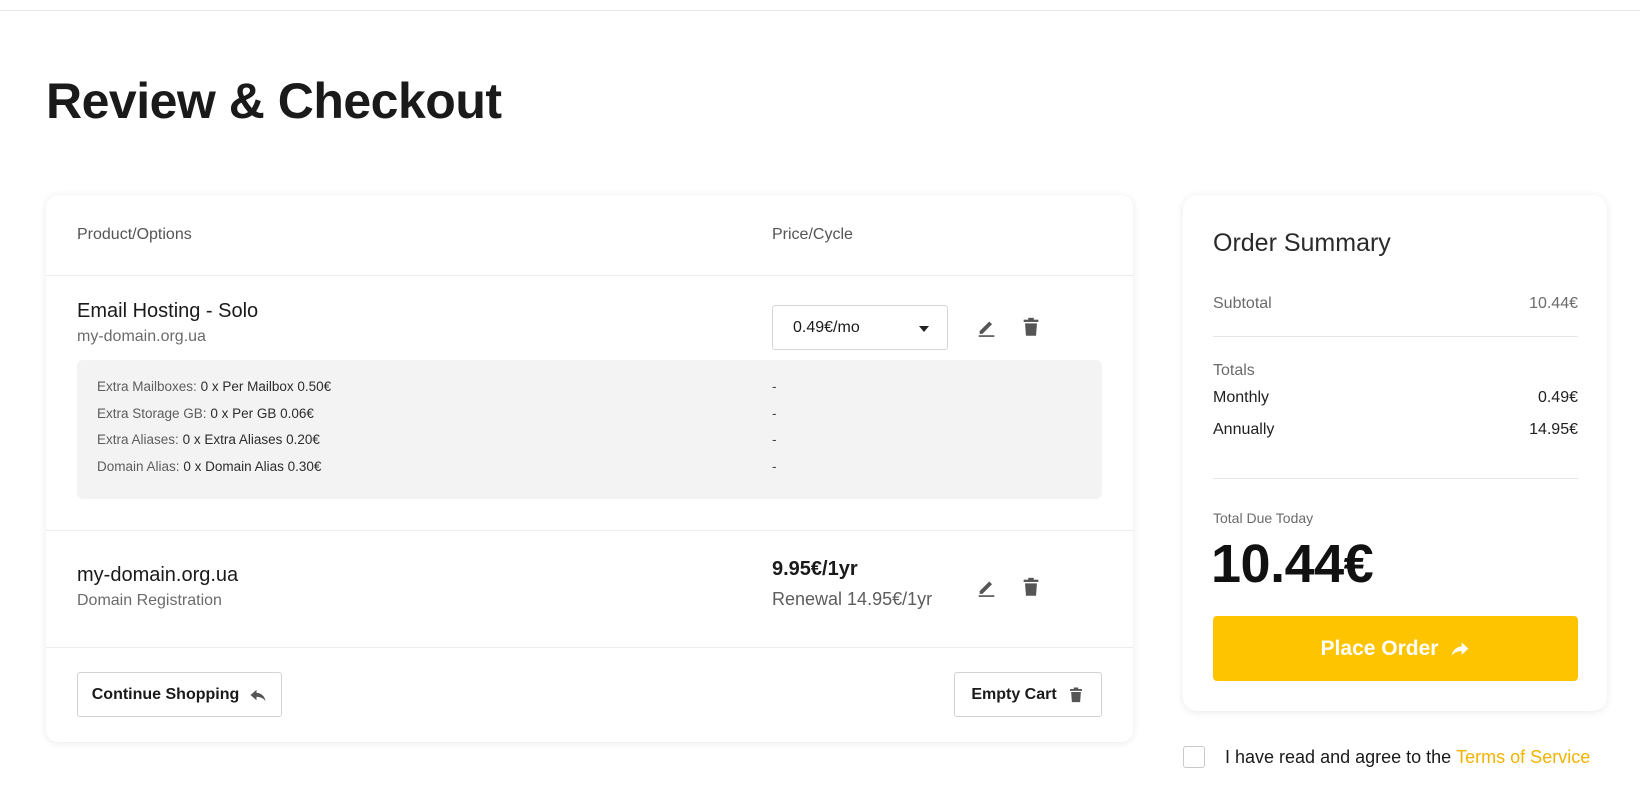 The height and width of the screenshot is (786, 1640). Describe the element at coordinates (815, 569) in the screenshot. I see `domain-price: 9.95€/1yr` at that location.